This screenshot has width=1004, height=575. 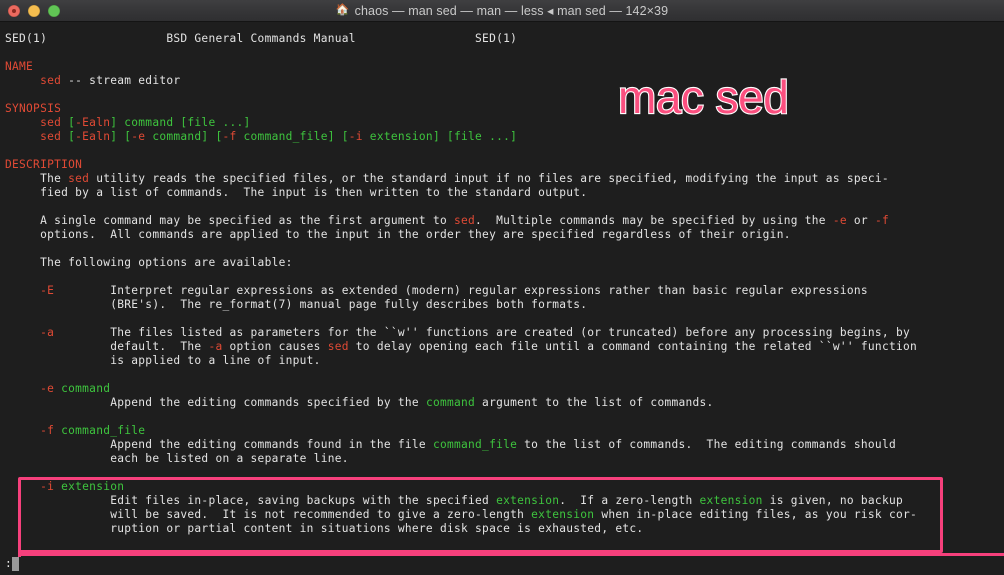 What do you see at coordinates (461, 165) in the screenshot?
I see `terminal-line: DESCRIPTION` at bounding box center [461, 165].